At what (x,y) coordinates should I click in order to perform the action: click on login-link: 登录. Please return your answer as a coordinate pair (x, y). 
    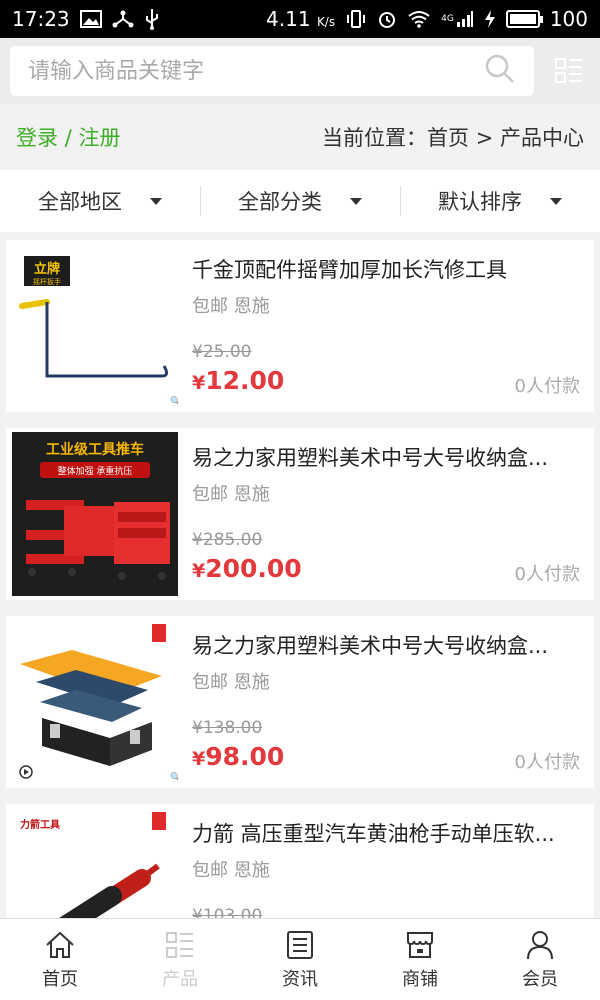
    Looking at the image, I should click on (37, 138).